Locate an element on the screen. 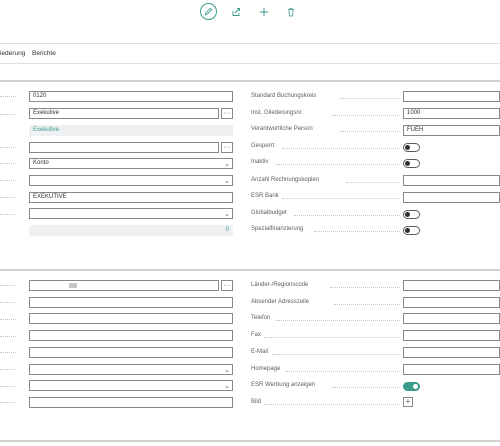 The height and width of the screenshot is (446, 500). anzahl-rechnungskopien-field is located at coordinates (451, 180).